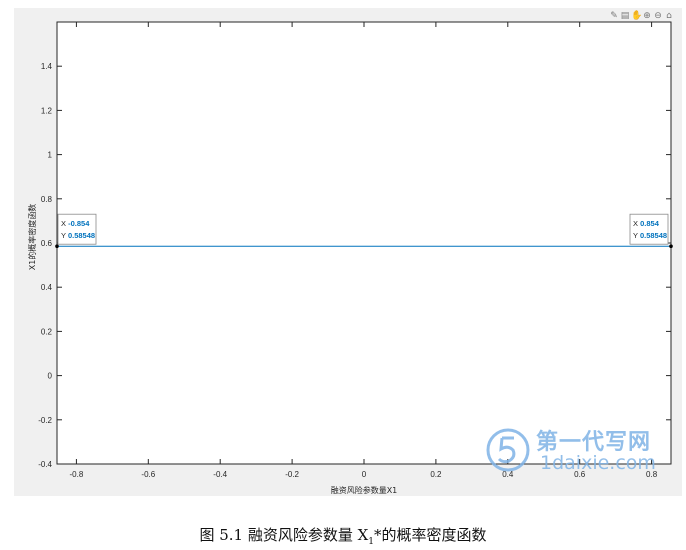  Describe the element at coordinates (652, 474) in the screenshot. I see `x-tick-label: 0.8` at that location.